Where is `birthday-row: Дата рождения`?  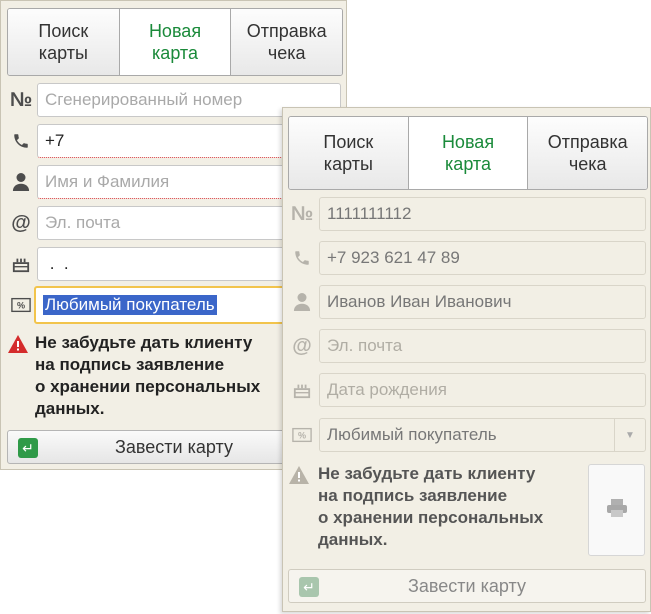 birthday-row: Дата рождения is located at coordinates (467, 390).